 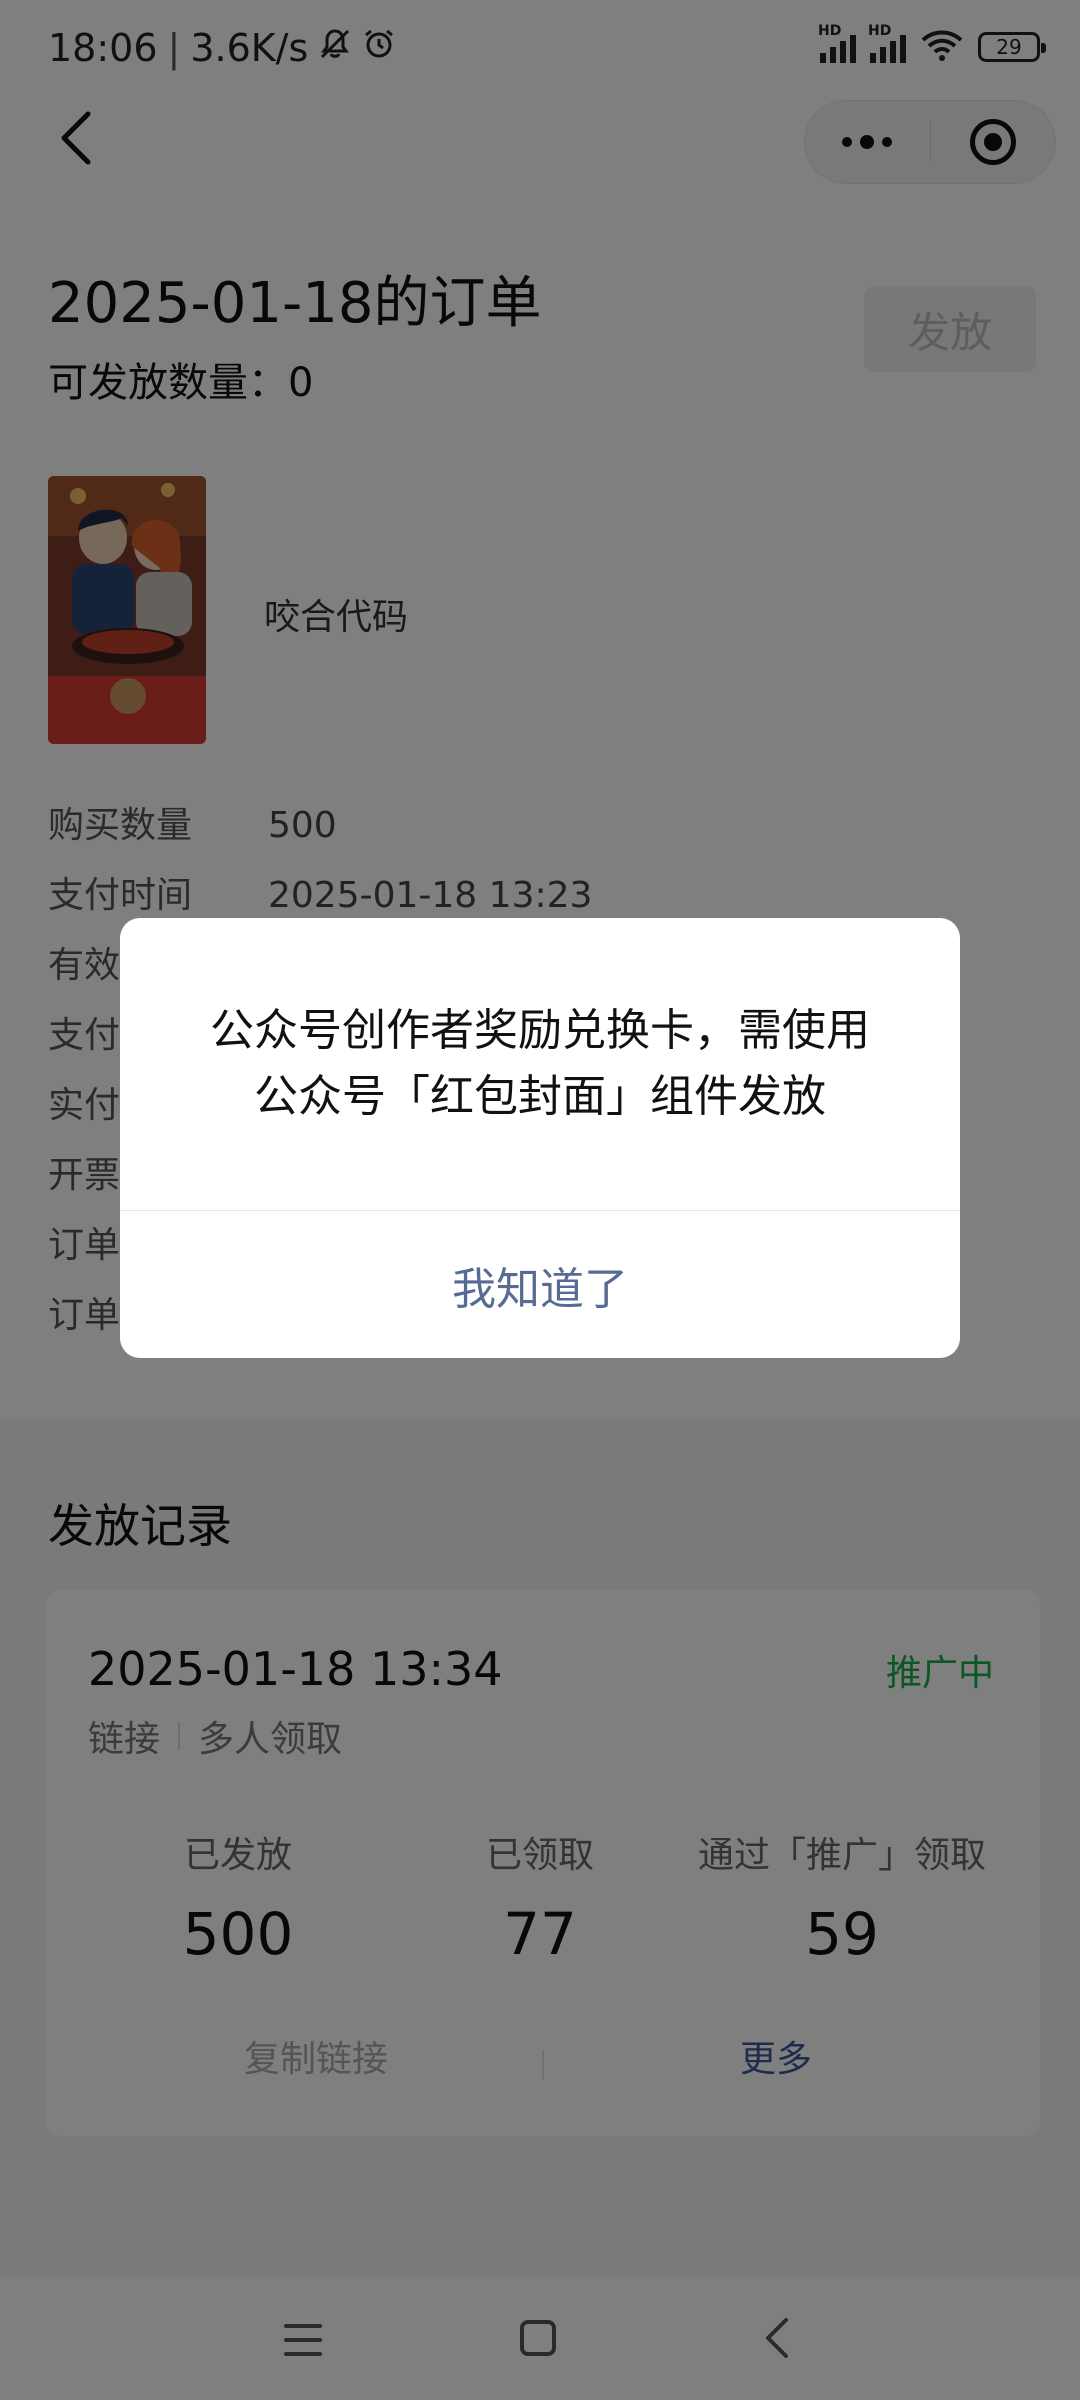 I want to click on got-it-button: 我知道了, so click(x=540, y=1284).